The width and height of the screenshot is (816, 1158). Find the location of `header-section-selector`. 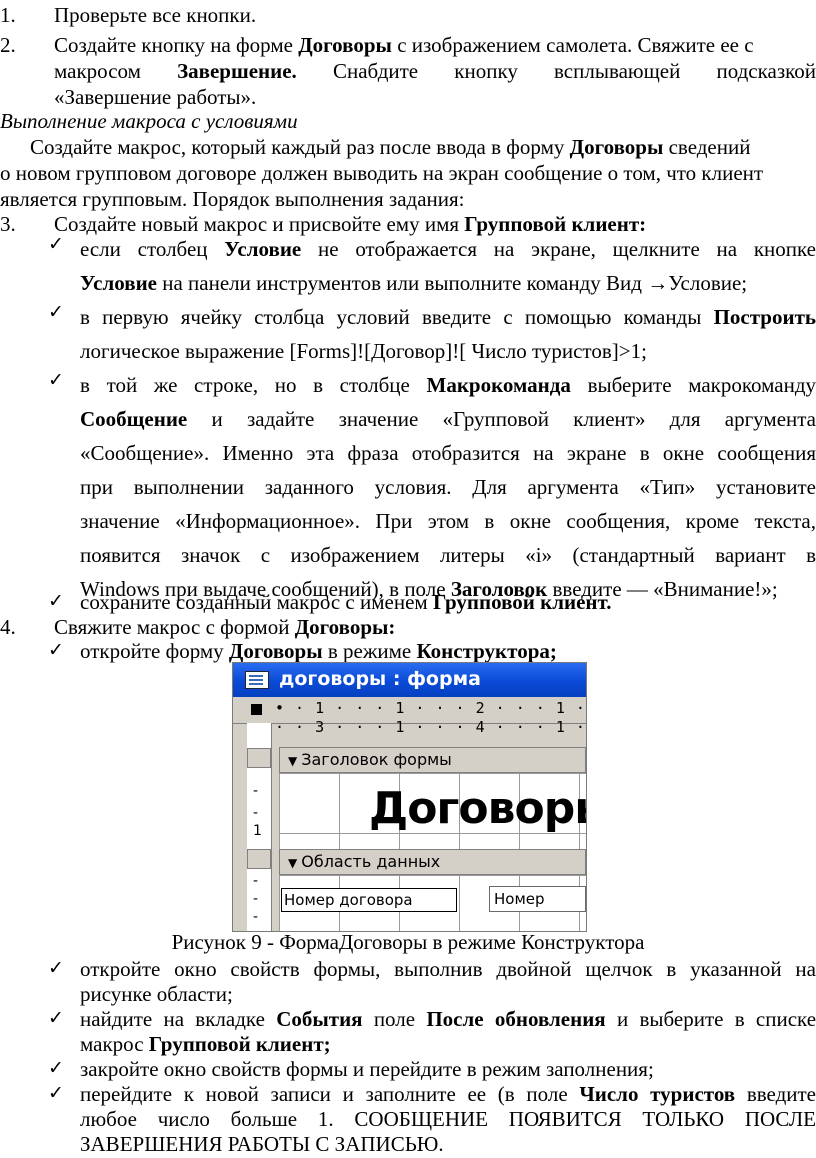

header-section-selector is located at coordinates (259, 758).